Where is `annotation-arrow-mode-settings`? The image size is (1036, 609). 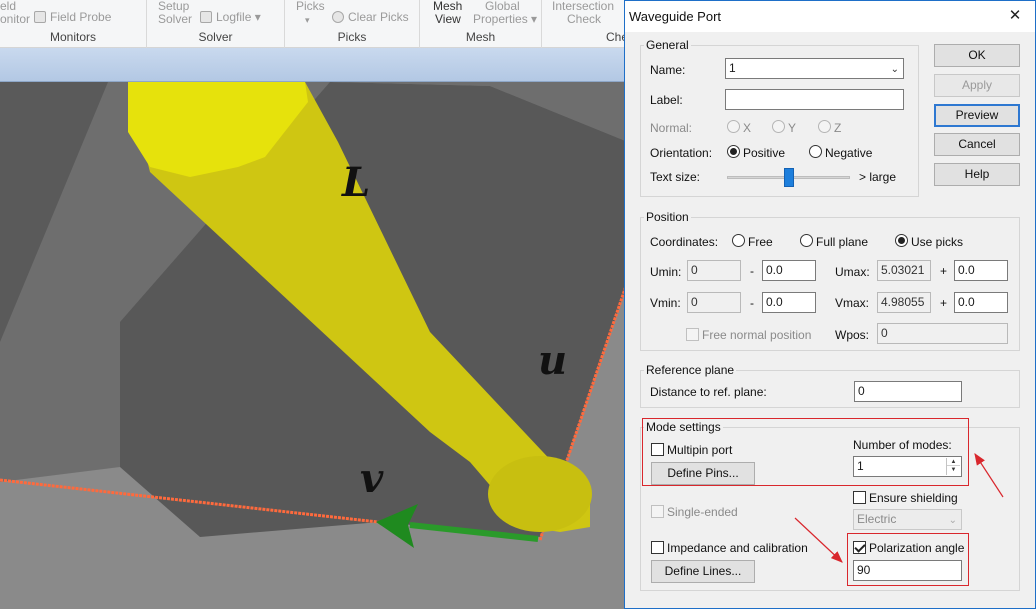
annotation-arrow-mode-settings is located at coordinates (989, 475).